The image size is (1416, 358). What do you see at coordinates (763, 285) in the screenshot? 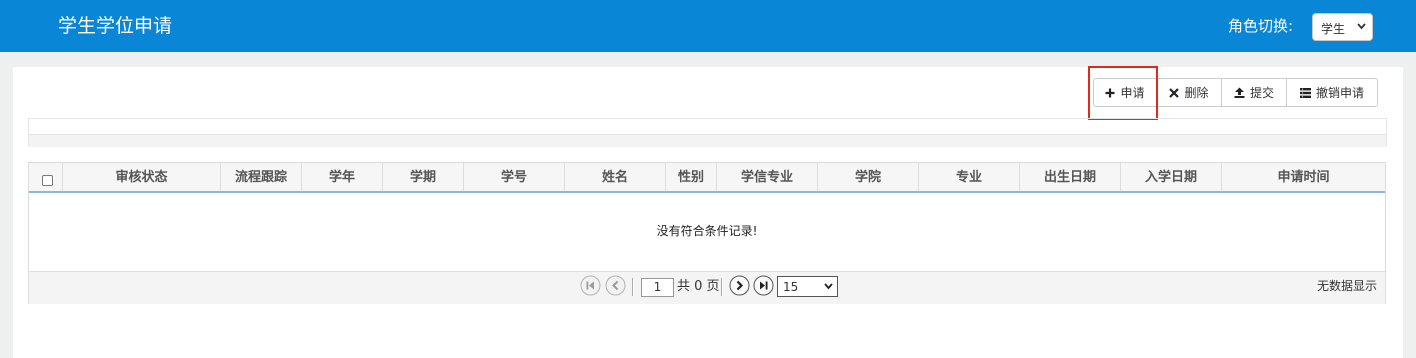
I see `last-page-icon` at bounding box center [763, 285].